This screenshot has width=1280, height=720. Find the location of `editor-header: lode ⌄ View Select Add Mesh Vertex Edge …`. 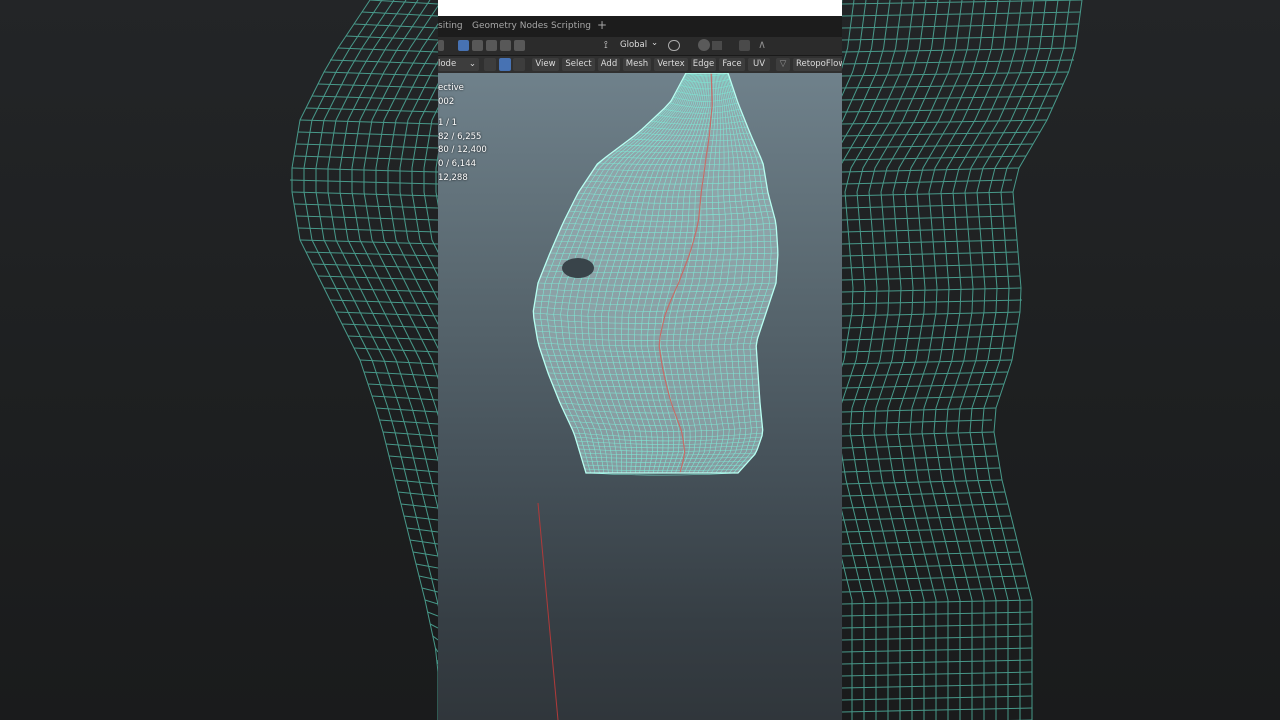

editor-header: lode ⌄ View Select Add Mesh Vertex Edge … is located at coordinates (640, 64).